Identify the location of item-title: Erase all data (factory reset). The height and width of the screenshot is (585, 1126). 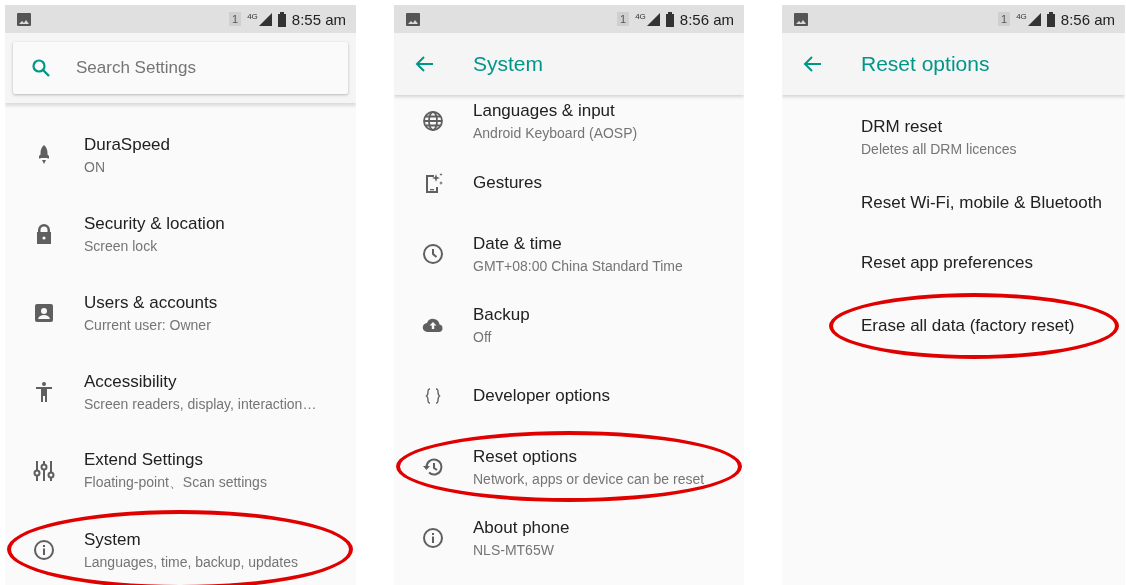
(968, 326).